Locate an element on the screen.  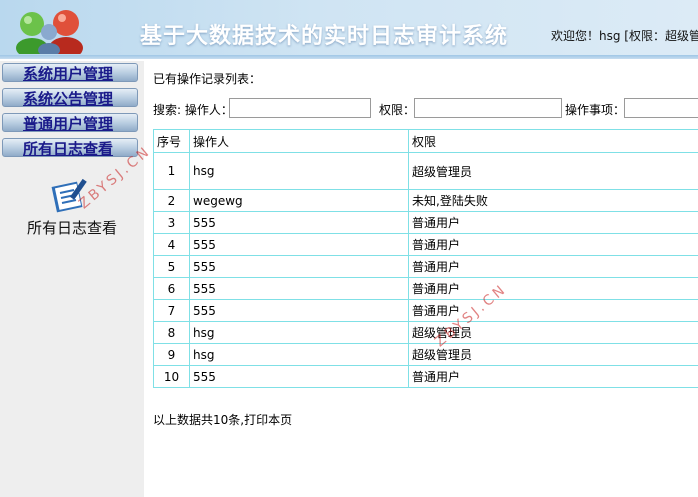
table-header-row: 序号 操作人 权限 is located at coordinates (425, 141).